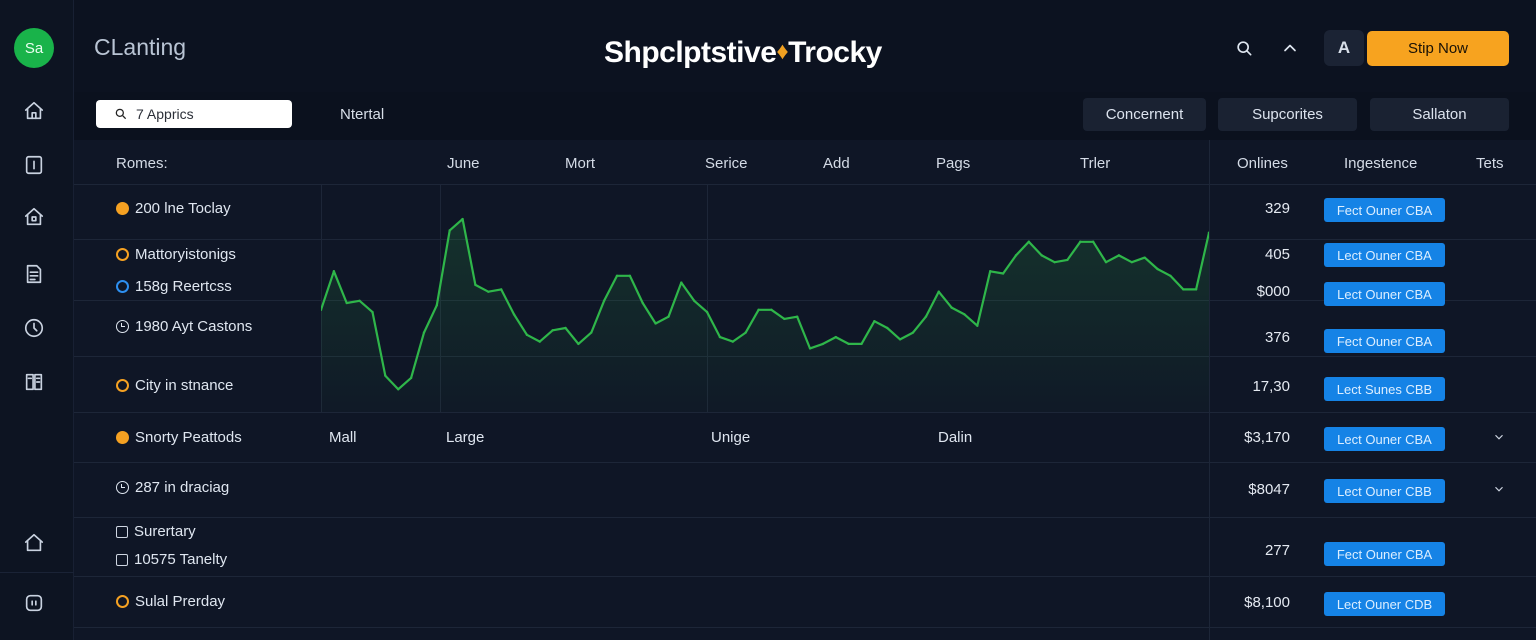 The height and width of the screenshot is (640, 1536). Describe the element at coordinates (142, 163) in the screenshot. I see `column-header: Romes:` at that location.